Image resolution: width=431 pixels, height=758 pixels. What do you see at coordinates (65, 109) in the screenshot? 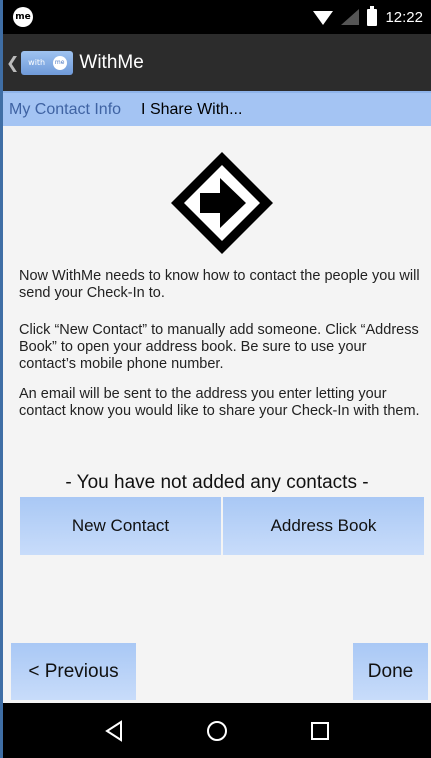
I see `tab-my-contact-info: My Contact Info` at bounding box center [65, 109].